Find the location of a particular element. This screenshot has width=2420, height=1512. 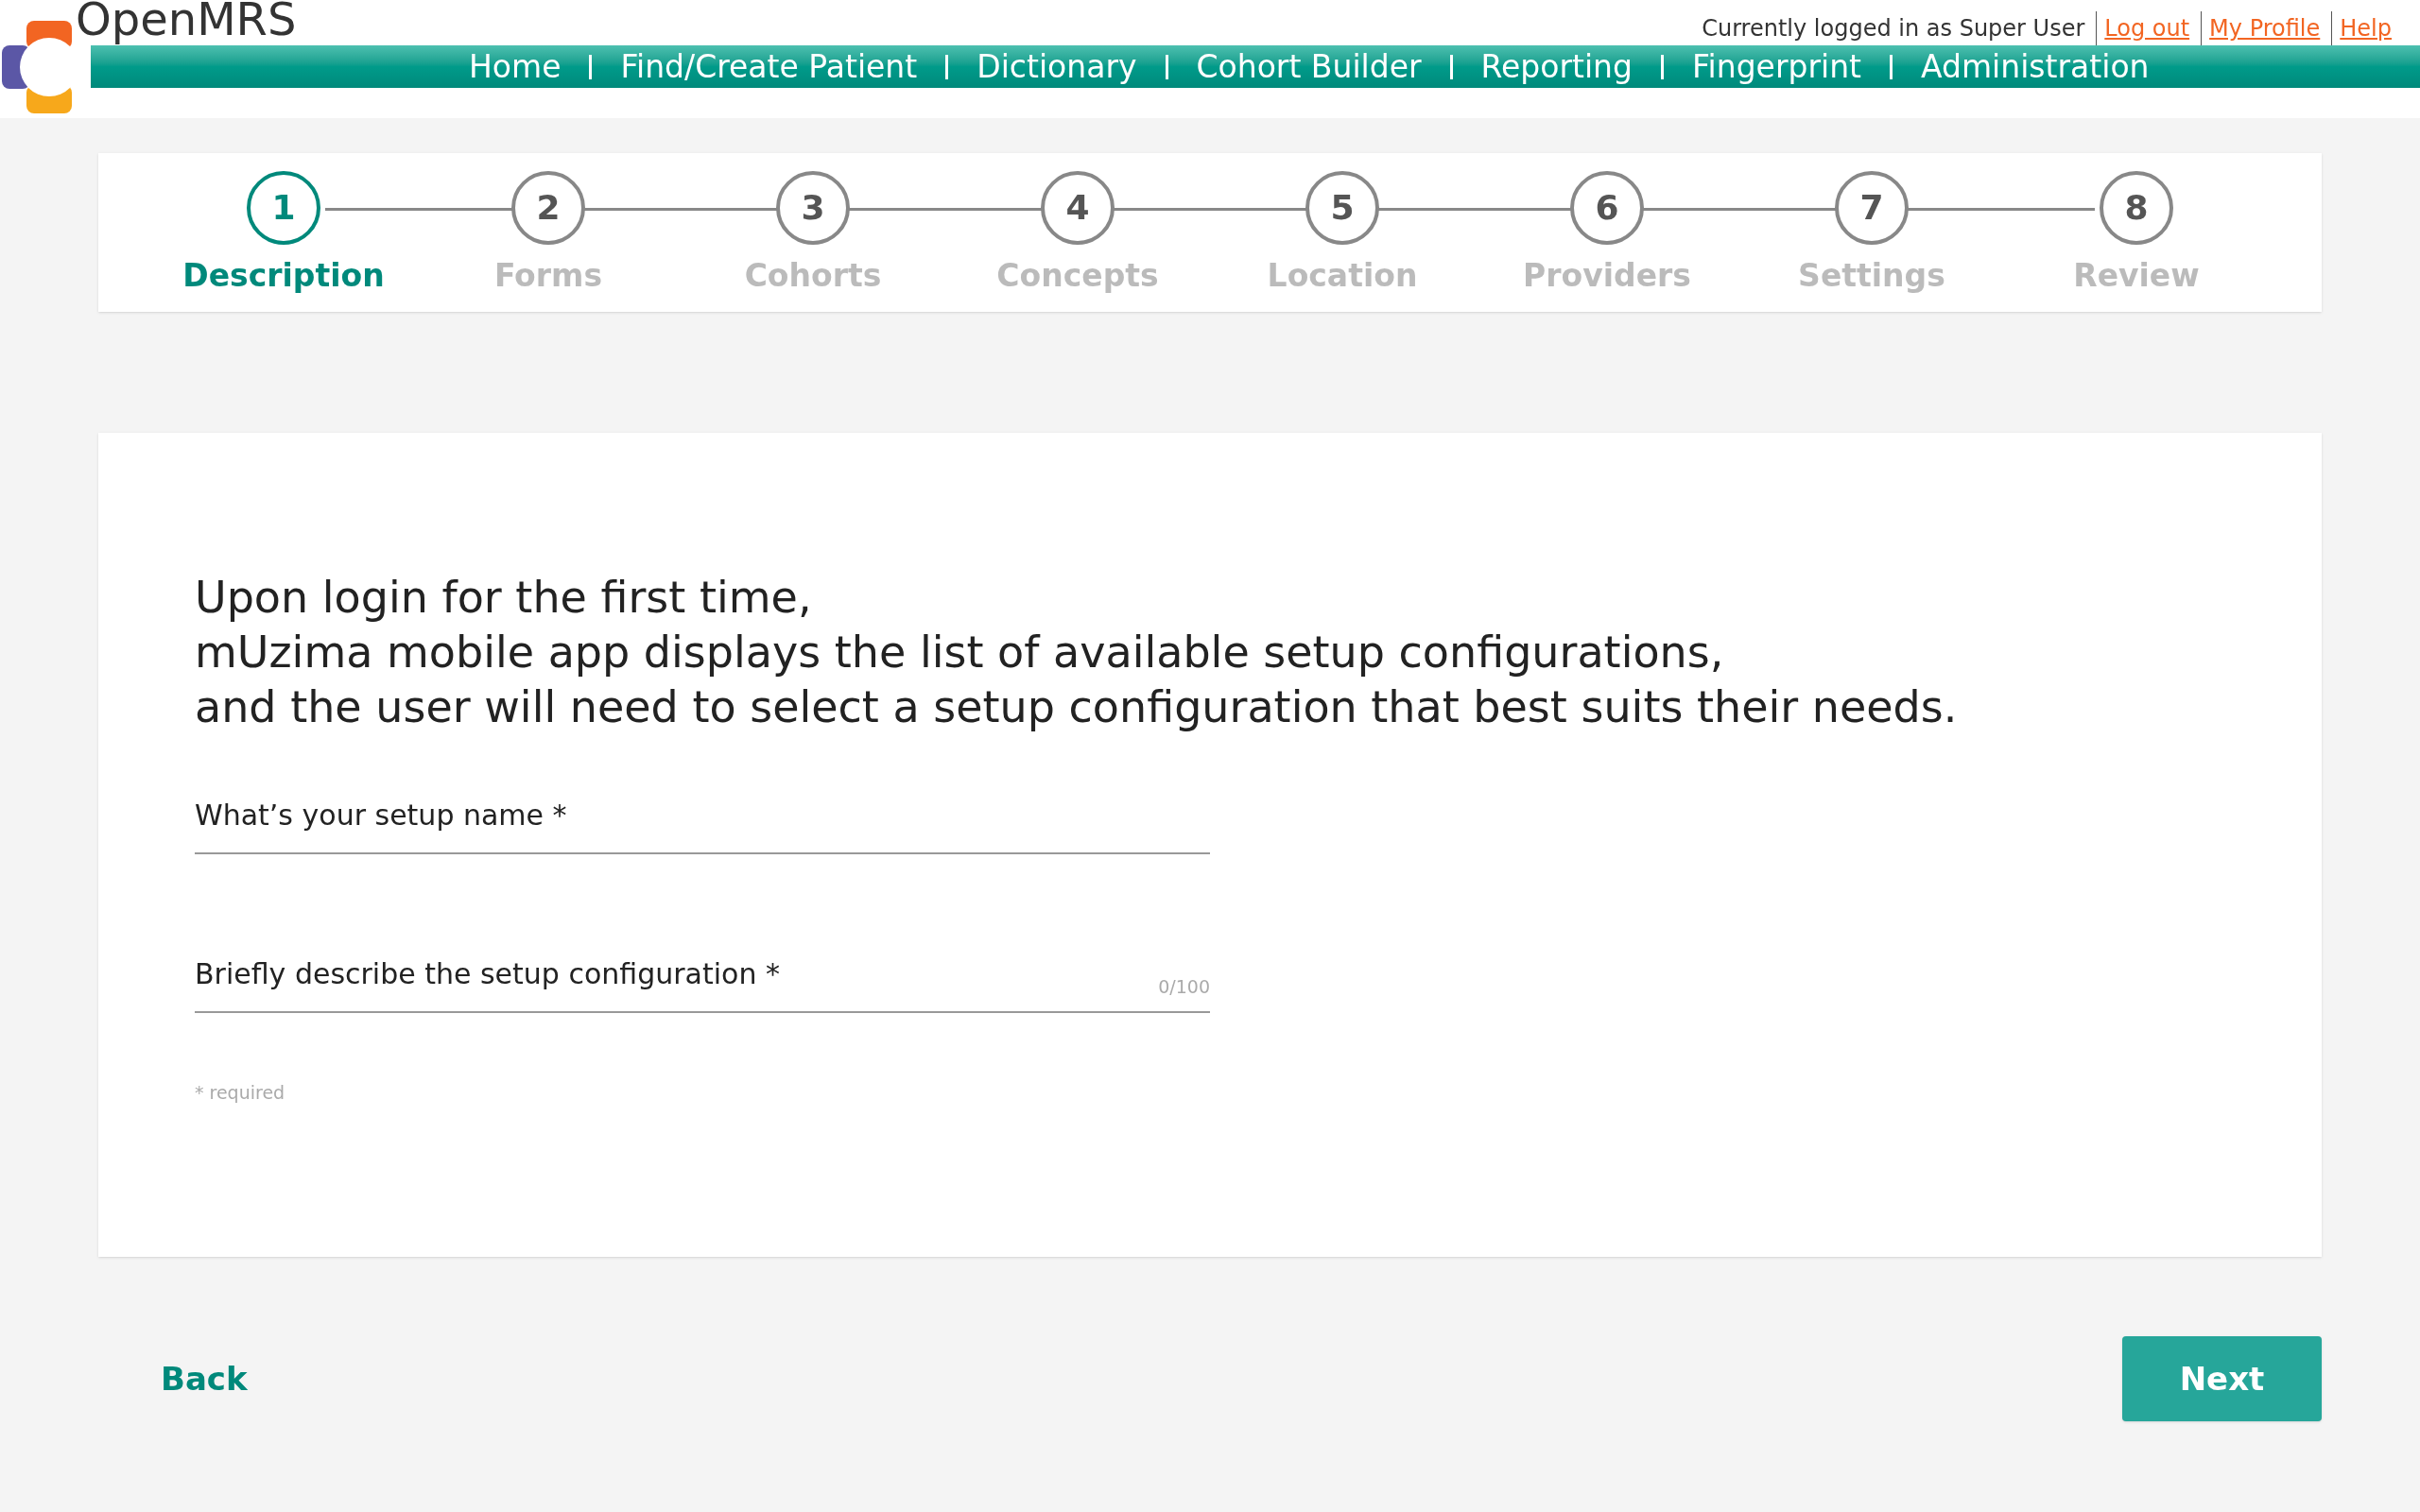

step-number: 5 is located at coordinates (1342, 208).